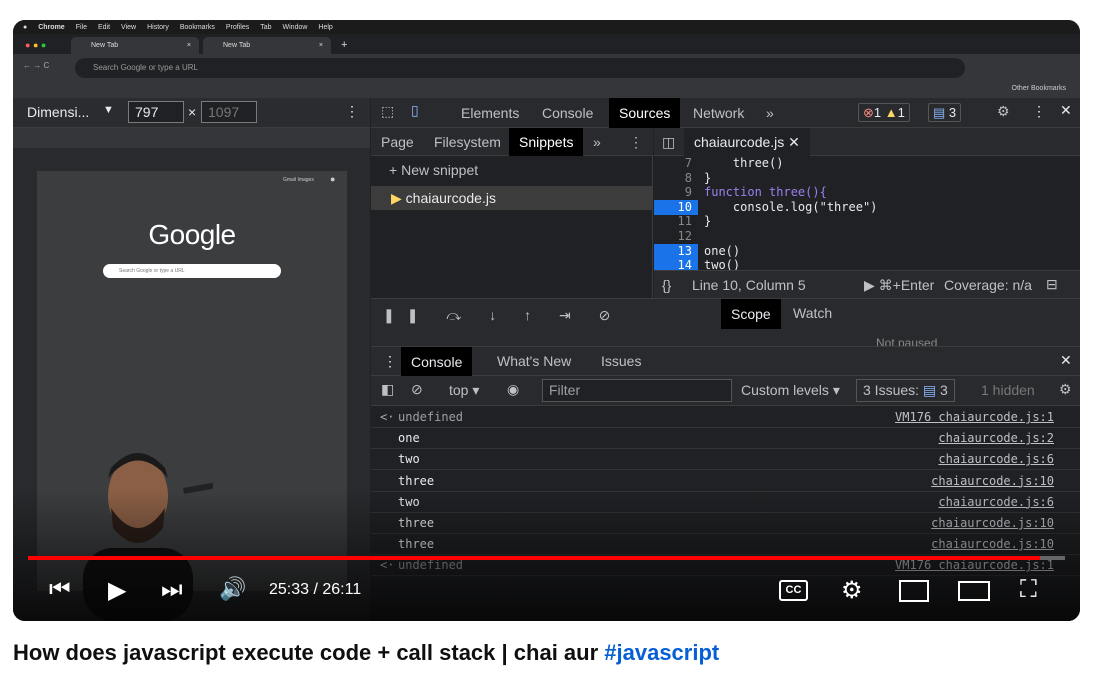 This screenshot has height=679, width=1096. What do you see at coordinates (467, 142) in the screenshot?
I see `tab-filesystem: Filesystem` at bounding box center [467, 142].